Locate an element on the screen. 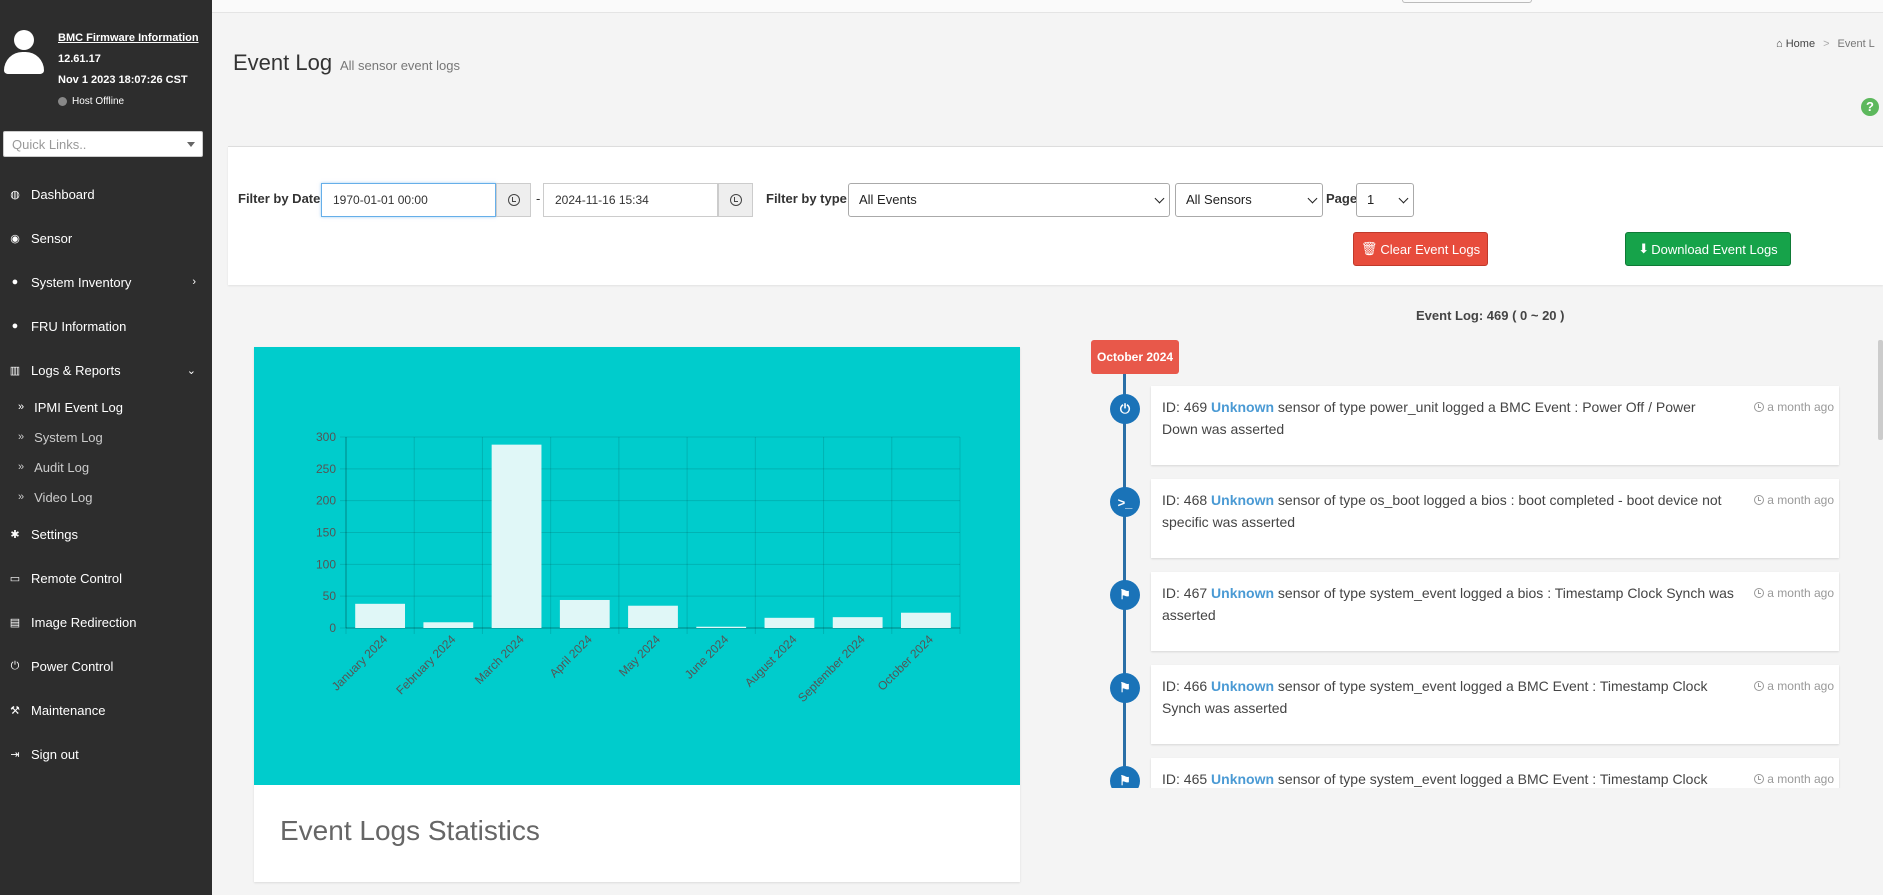 Image resolution: width=1883 pixels, height=895 pixels. help-icon: ? is located at coordinates (1870, 107).